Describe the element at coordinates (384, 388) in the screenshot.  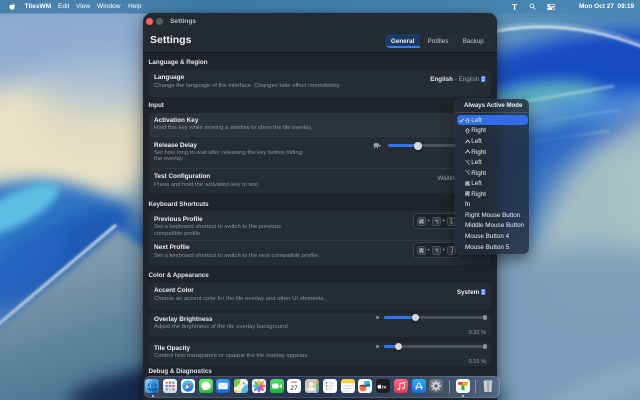
I see `svg-text: tv` at that location.